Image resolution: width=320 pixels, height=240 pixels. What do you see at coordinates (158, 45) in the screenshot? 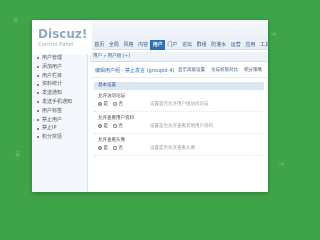
I see `nav-users: 用户` at bounding box center [158, 45].